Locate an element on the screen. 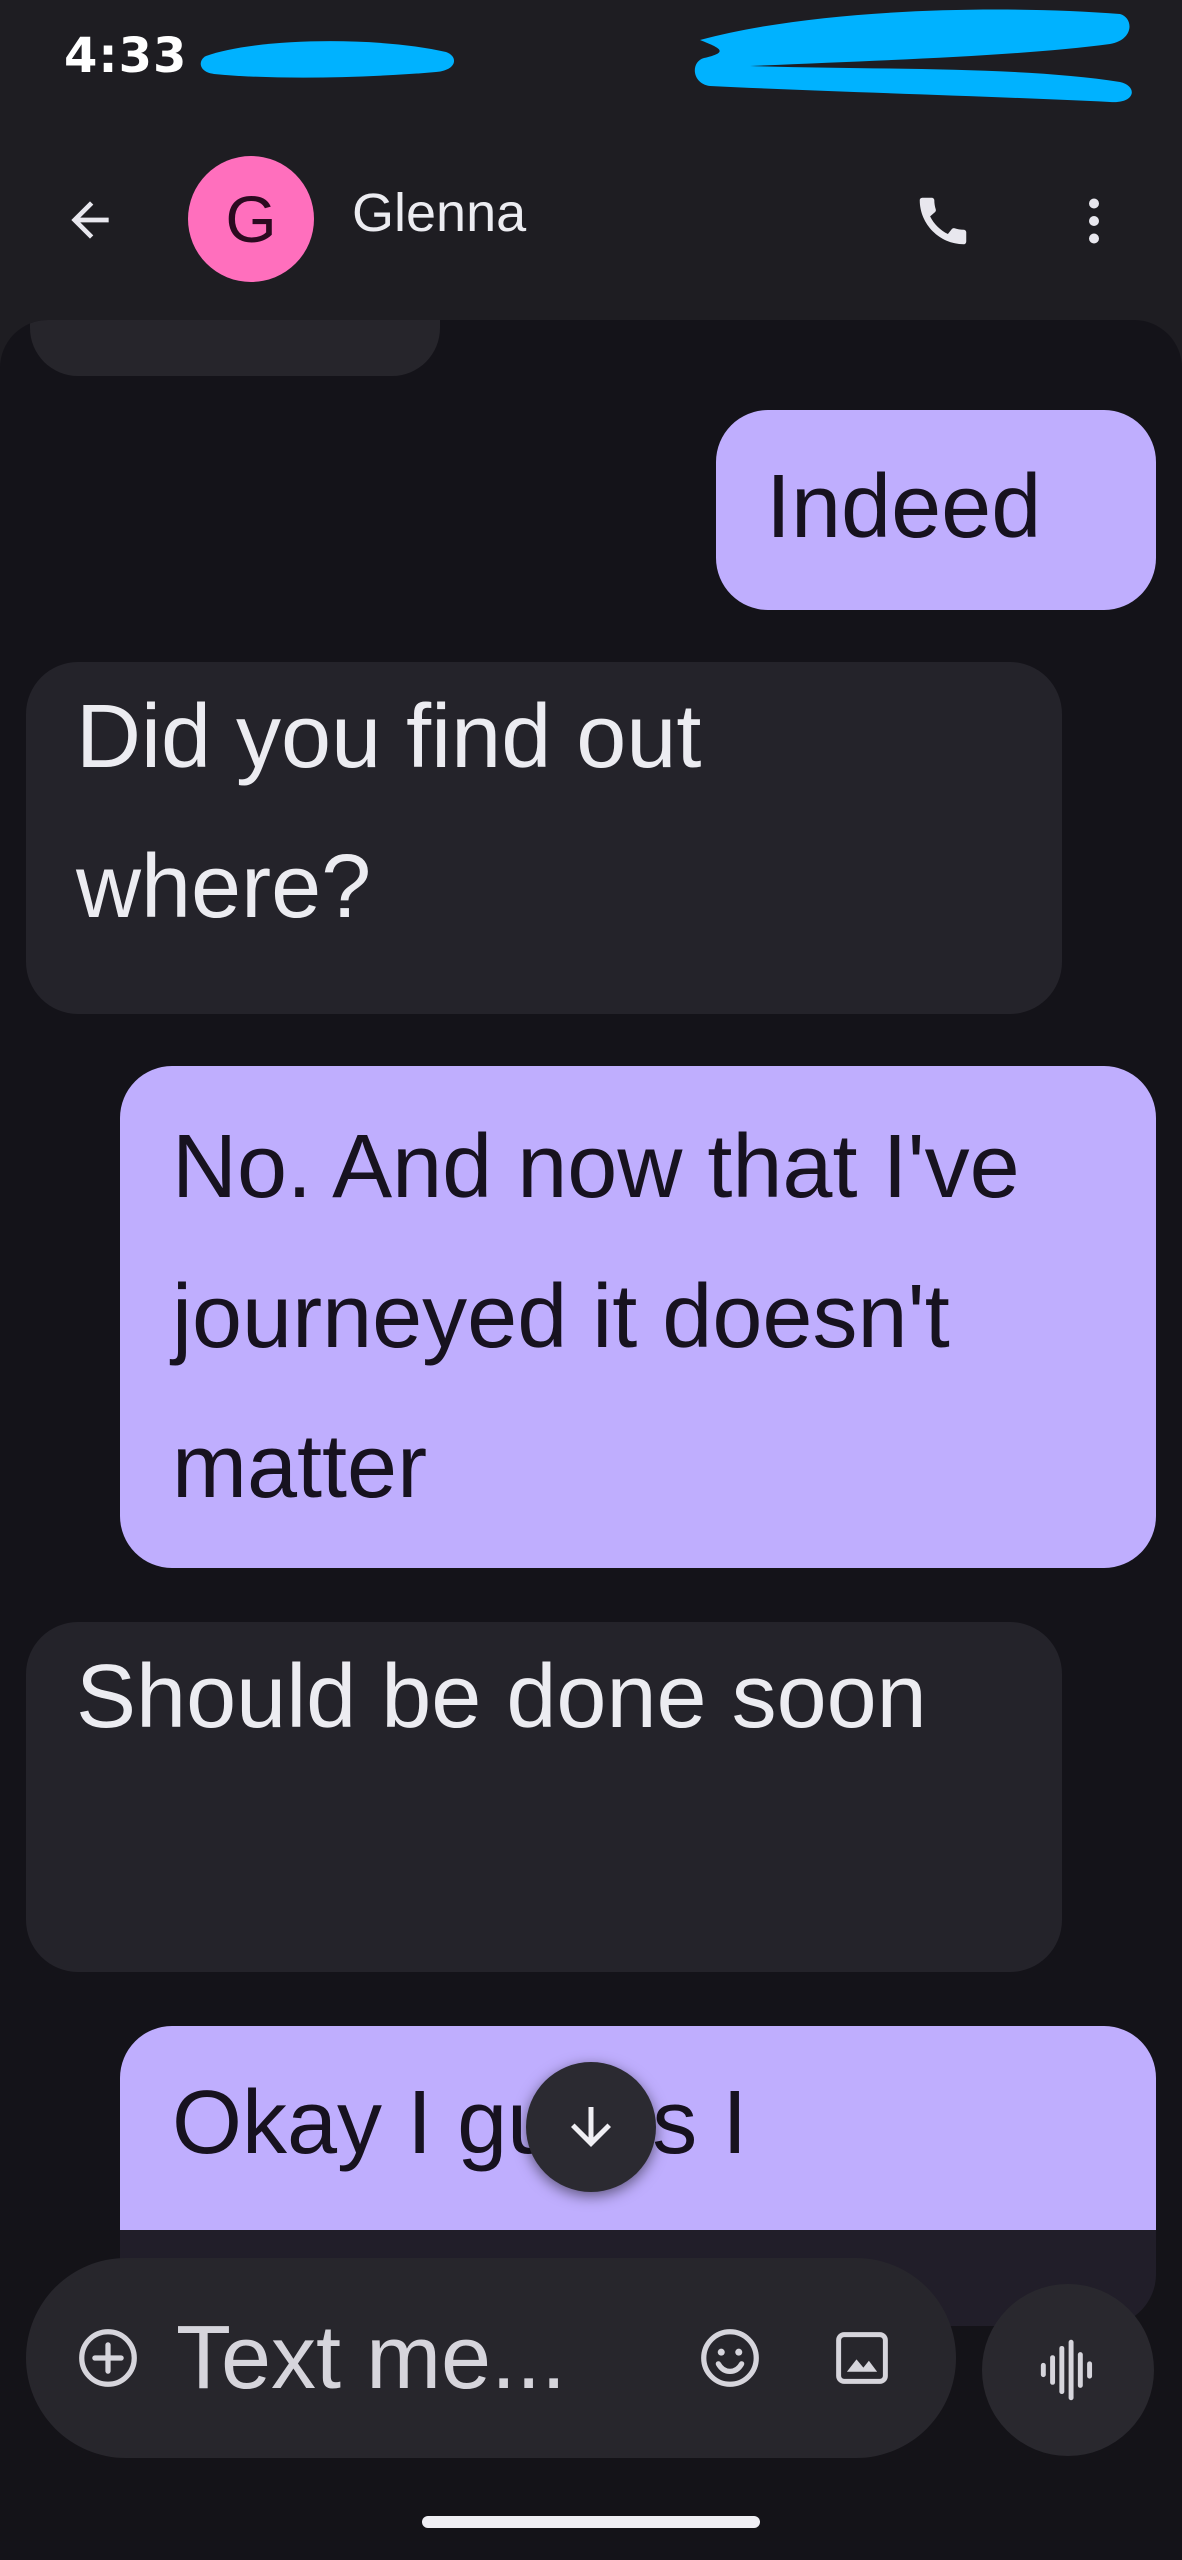  contact-name: Glenna is located at coordinates (439, 213).